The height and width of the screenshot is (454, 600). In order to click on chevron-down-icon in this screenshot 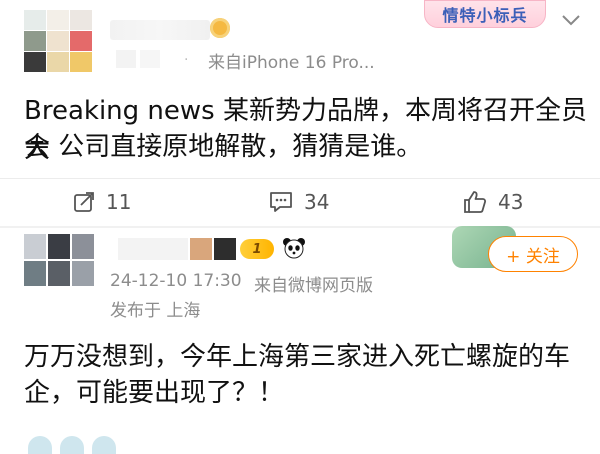, I will do `click(571, 20)`.